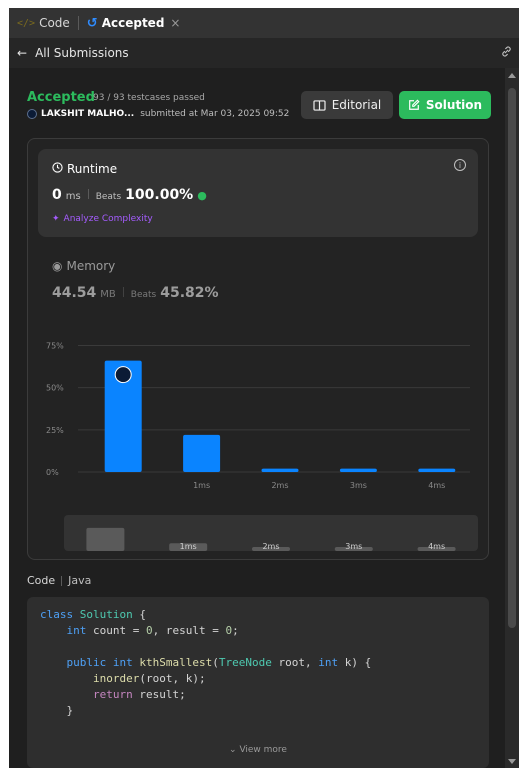 The image size is (519, 768). Describe the element at coordinates (80, 580) in the screenshot. I see `language-label: Java` at that location.